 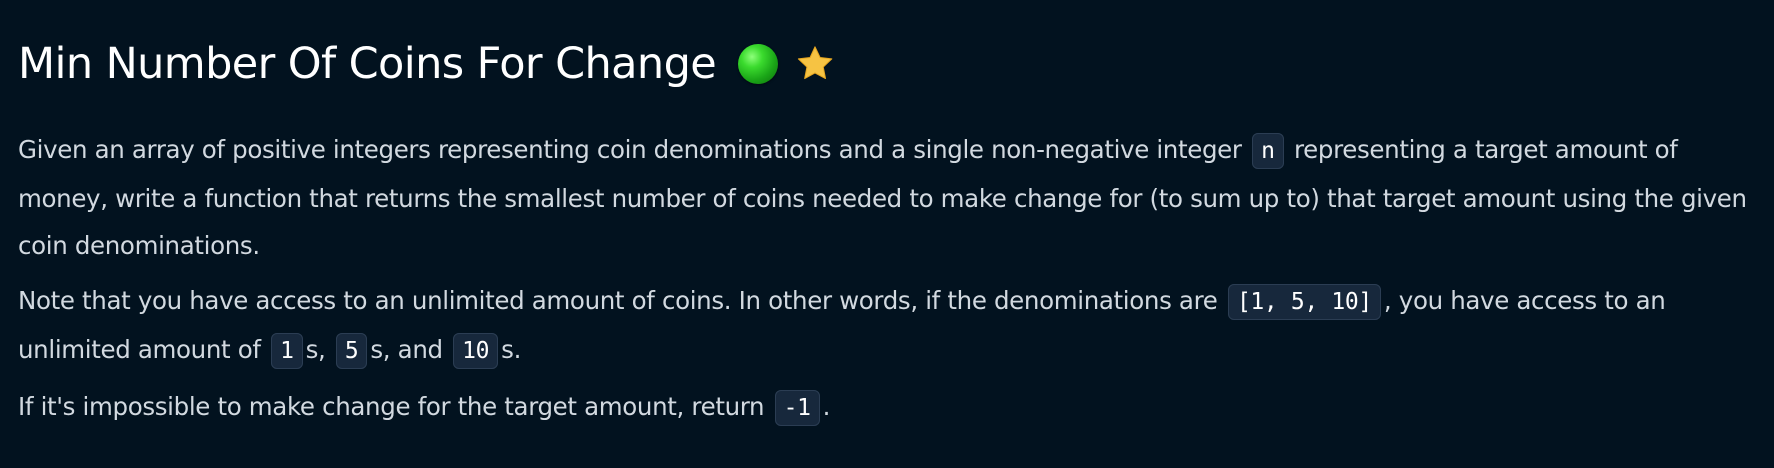 What do you see at coordinates (1304, 302) in the screenshot?
I see `inline-code-denominations: [1, 5, 10]` at bounding box center [1304, 302].